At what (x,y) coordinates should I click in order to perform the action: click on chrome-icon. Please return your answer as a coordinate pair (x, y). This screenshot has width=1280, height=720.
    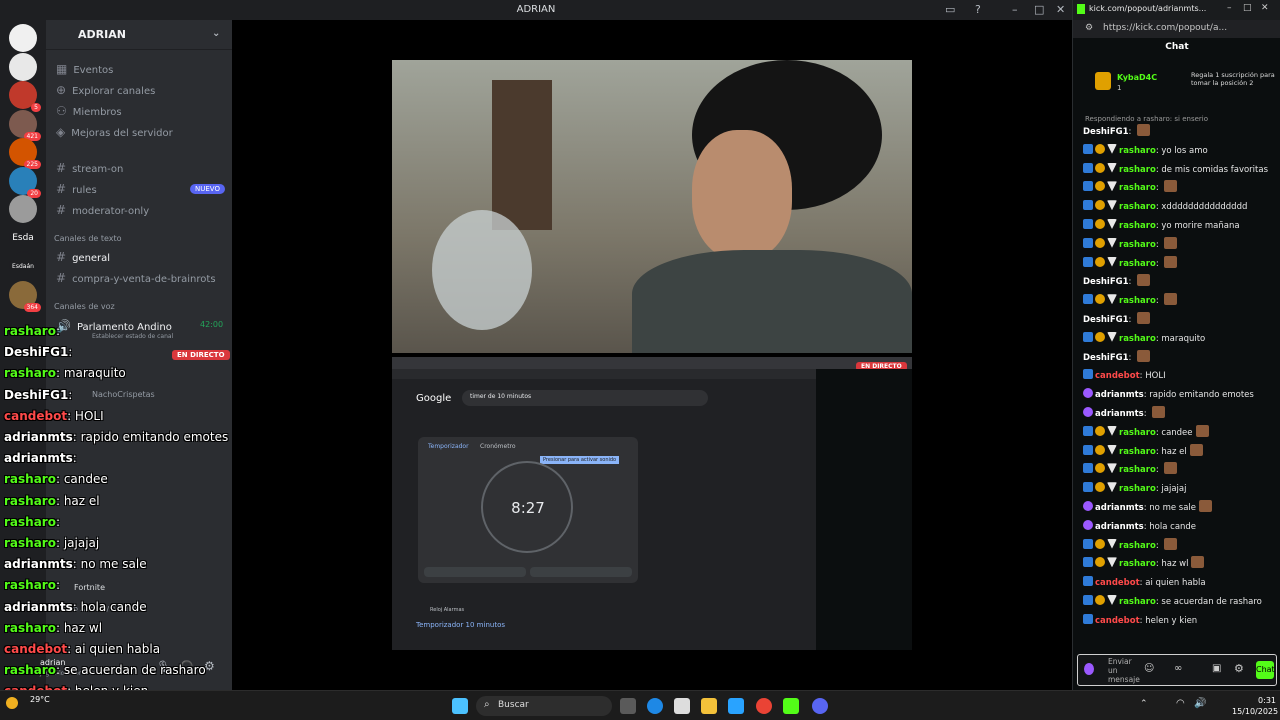
    Looking at the image, I should click on (764, 706).